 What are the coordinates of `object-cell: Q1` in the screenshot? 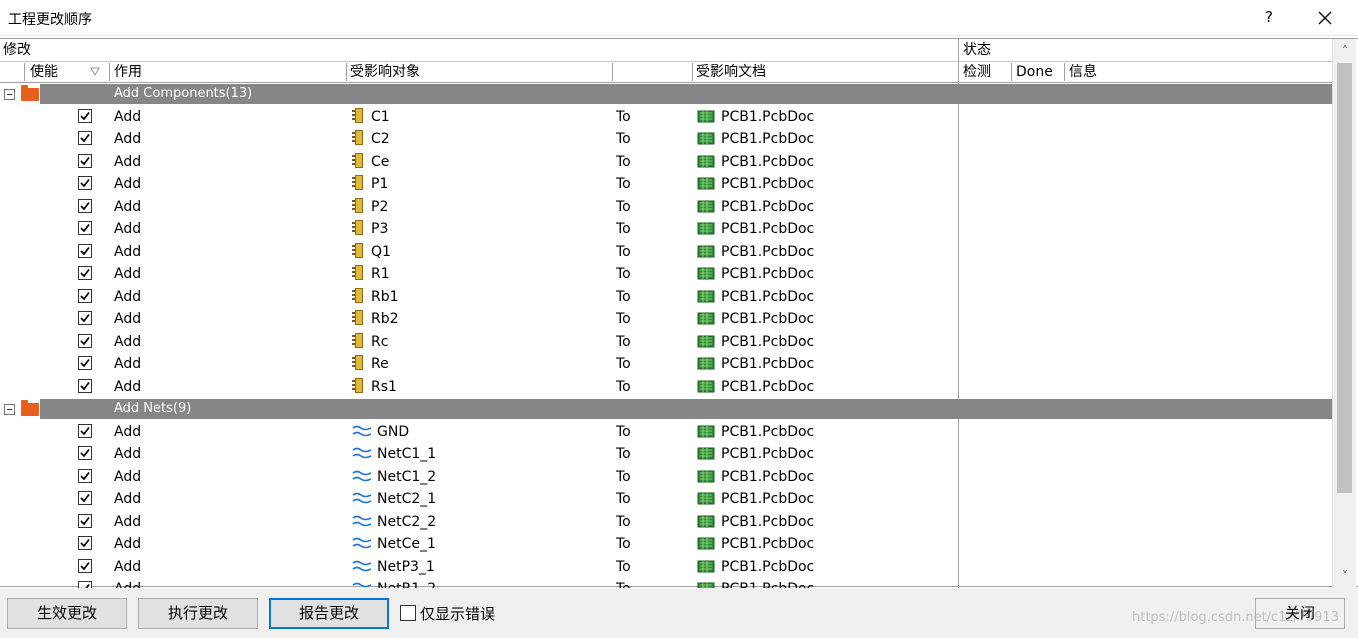 It's located at (371, 252).